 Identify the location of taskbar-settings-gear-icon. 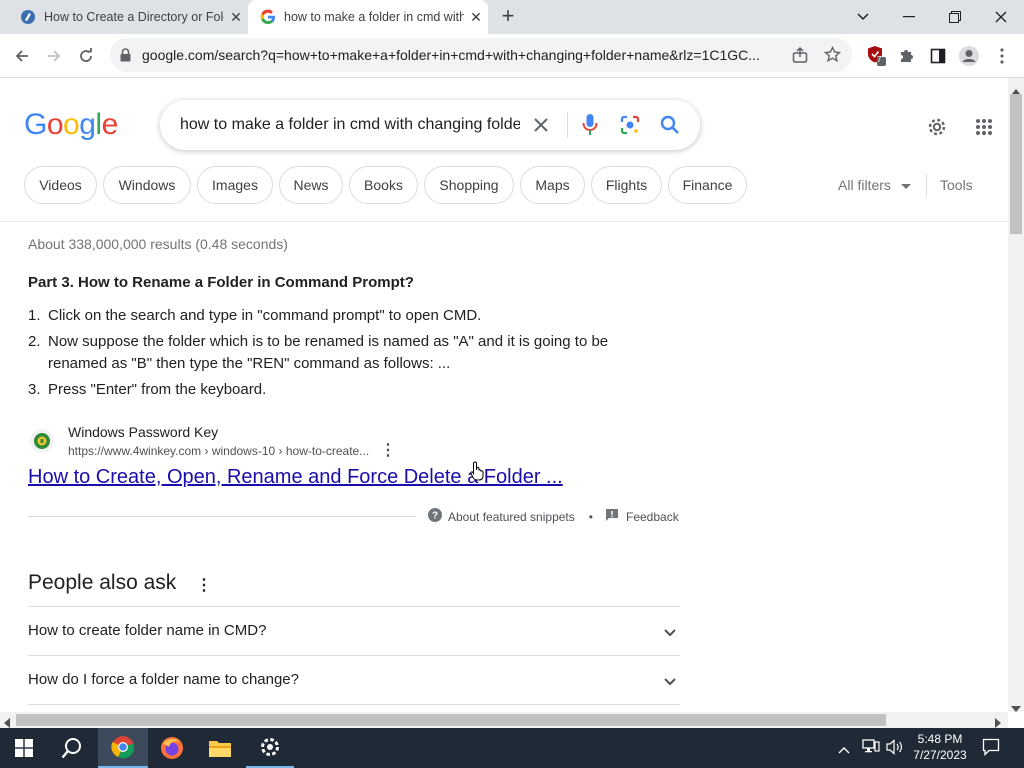
(270, 748).